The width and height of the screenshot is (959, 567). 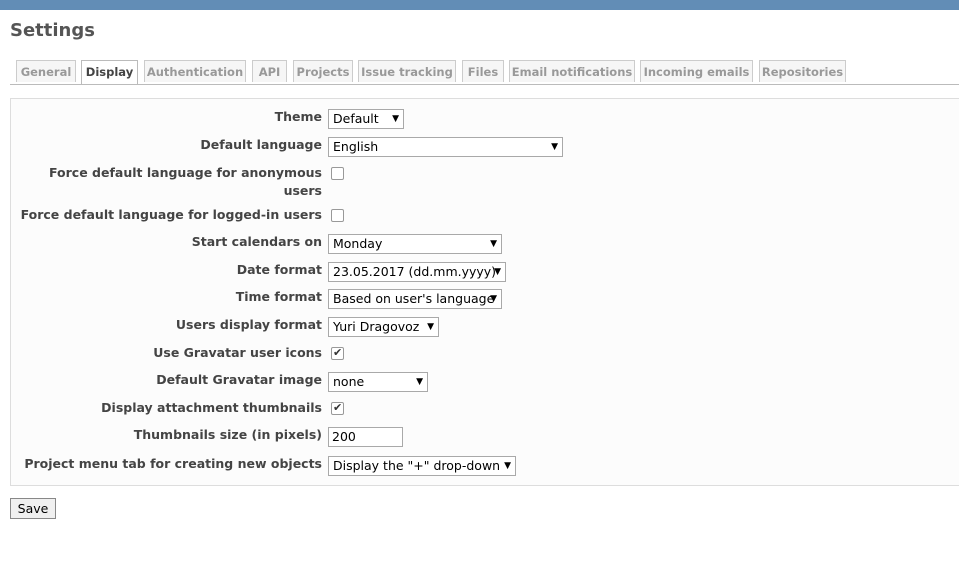 What do you see at coordinates (356, 118) in the screenshot?
I see `theme-select-value: Default` at bounding box center [356, 118].